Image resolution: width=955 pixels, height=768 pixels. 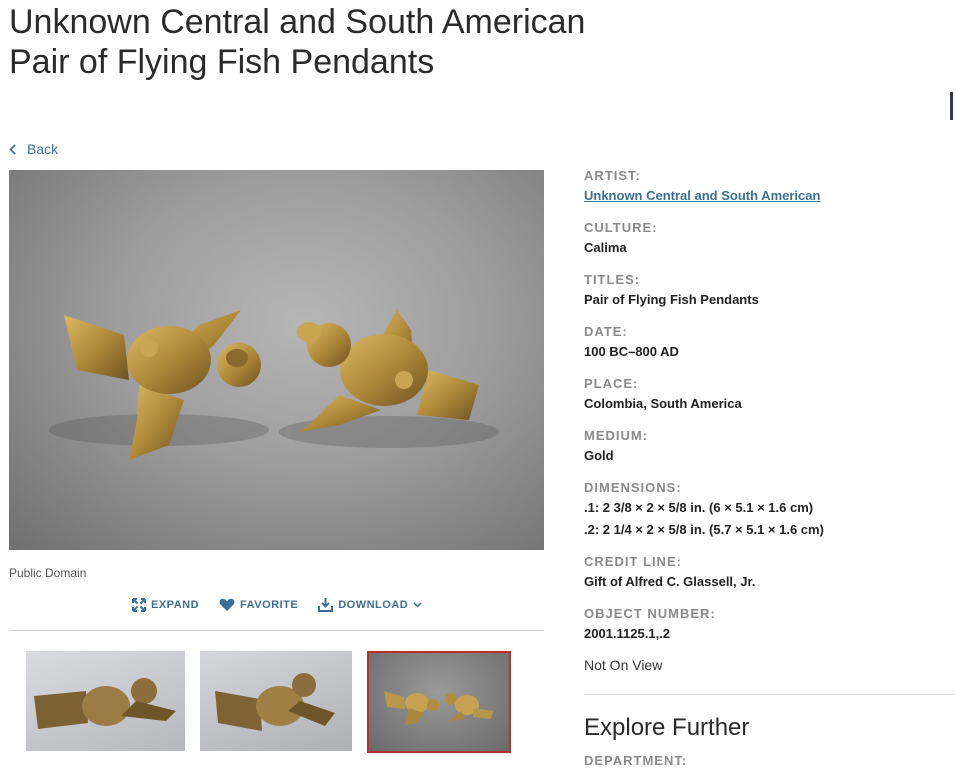 What do you see at coordinates (616, 435) in the screenshot?
I see `medium-label: MEDIUM:` at bounding box center [616, 435].